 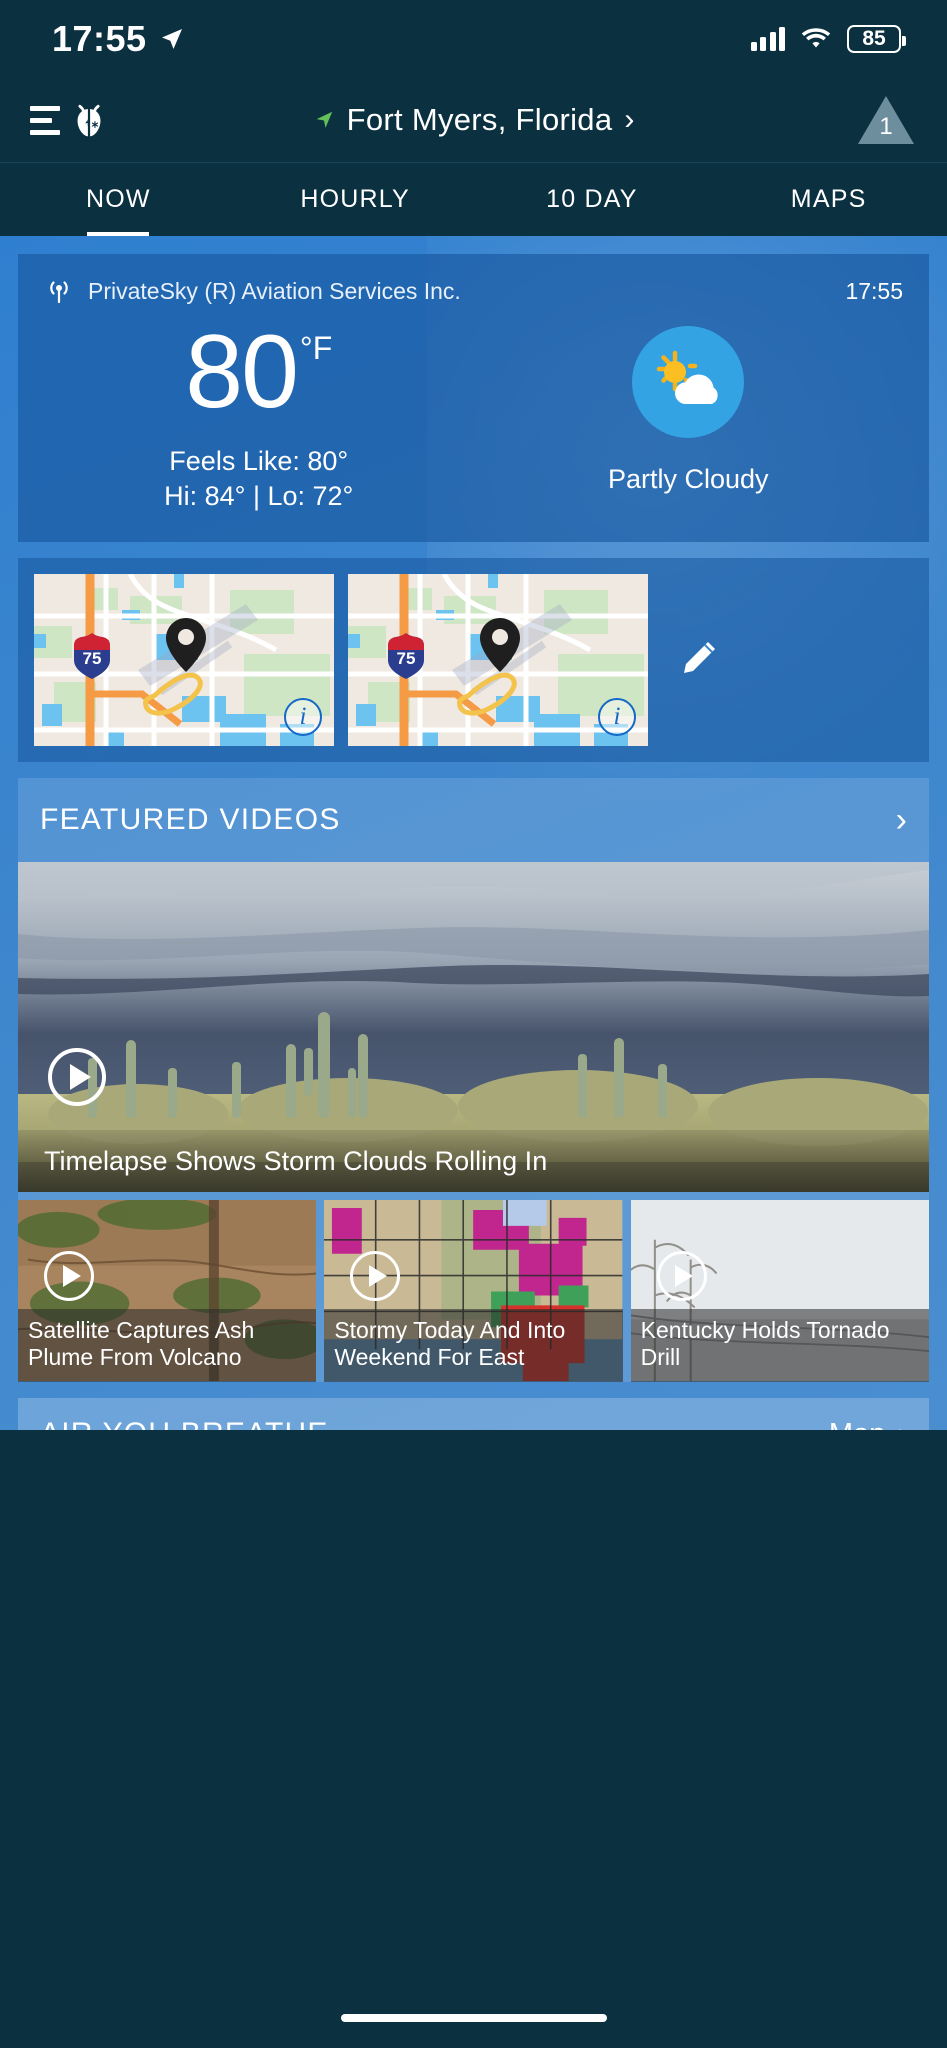 I want to click on tab-now: NOW, so click(x=118, y=199).